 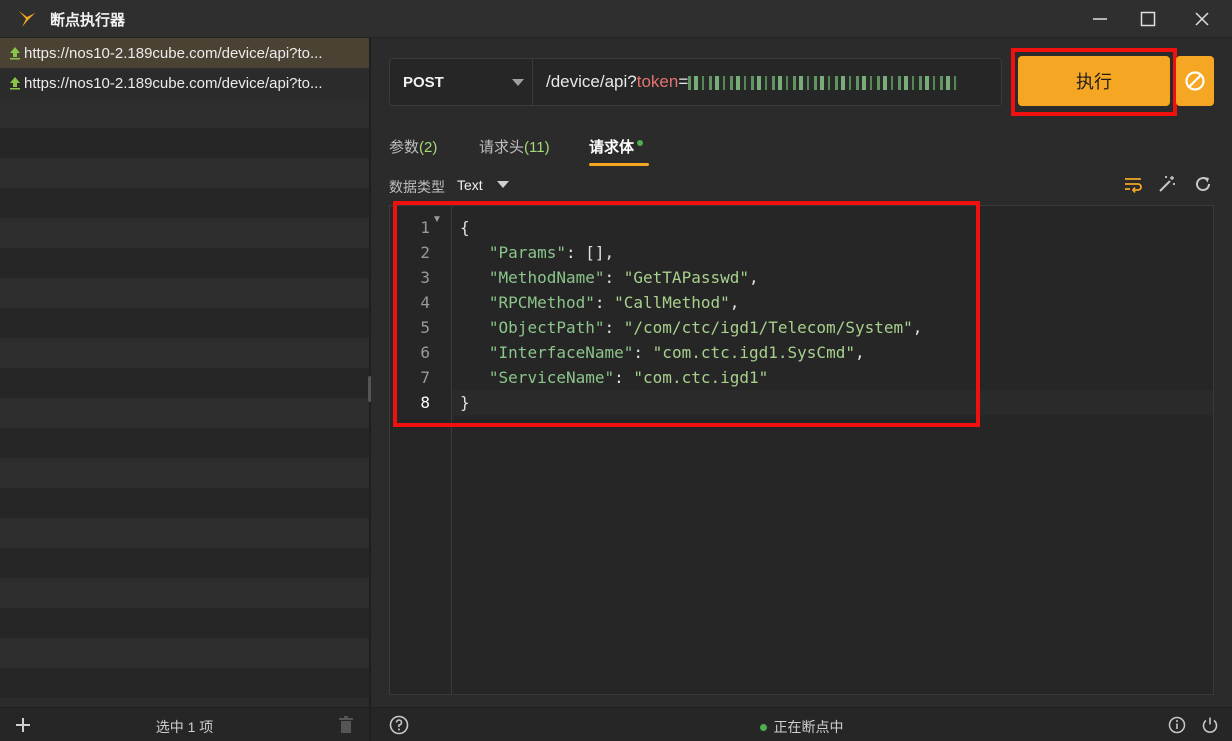 What do you see at coordinates (88, 20) in the screenshot?
I see `window-title: 断点执行器` at bounding box center [88, 20].